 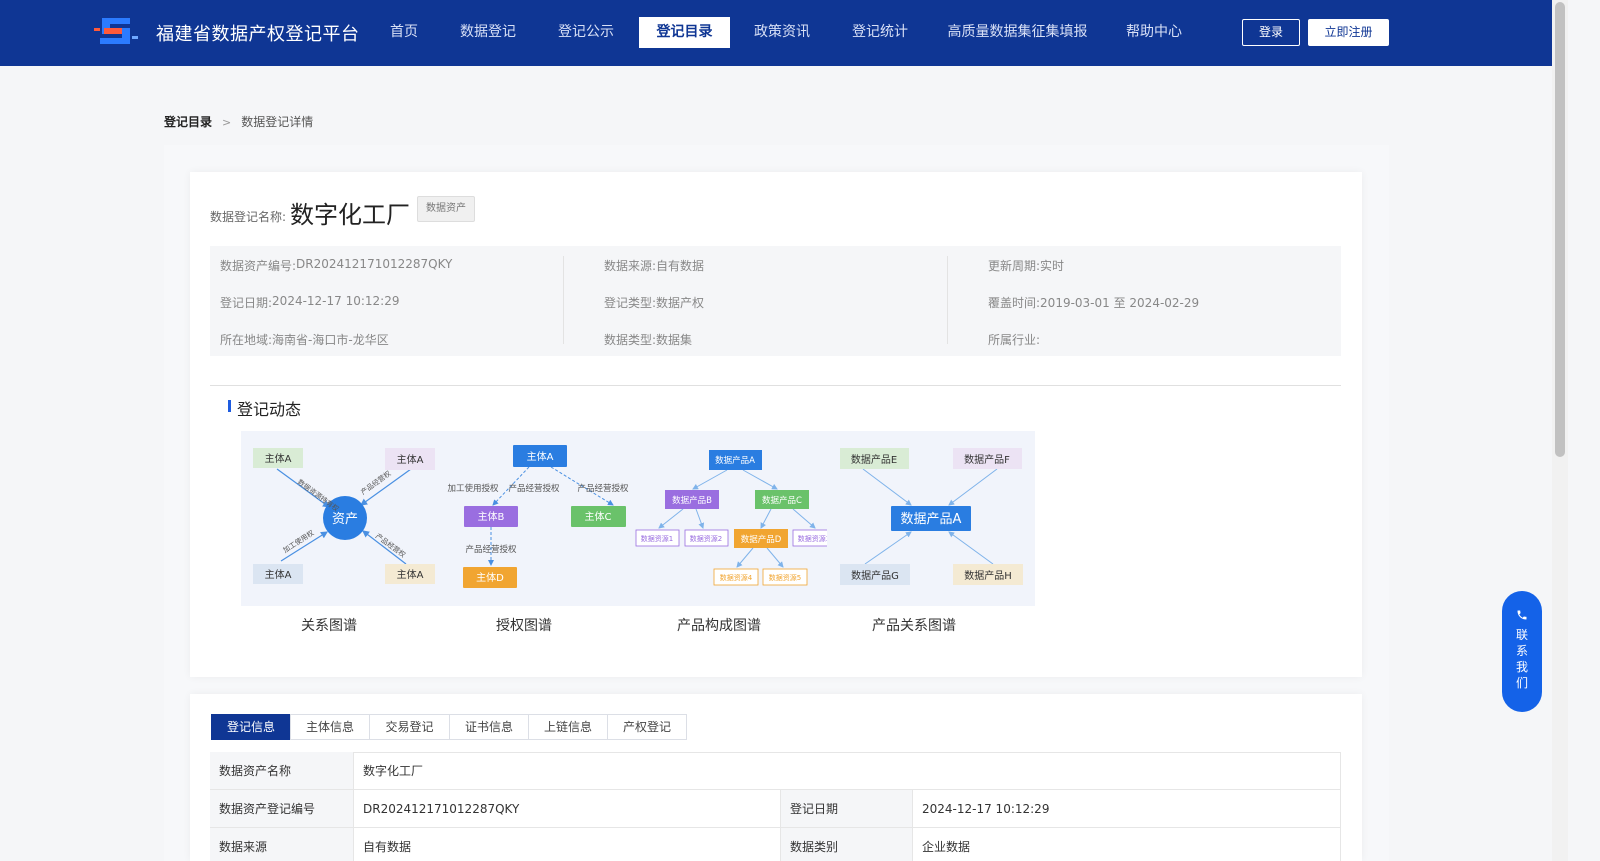 I want to click on page-scrollbar-thumb, so click(x=1560, y=229).